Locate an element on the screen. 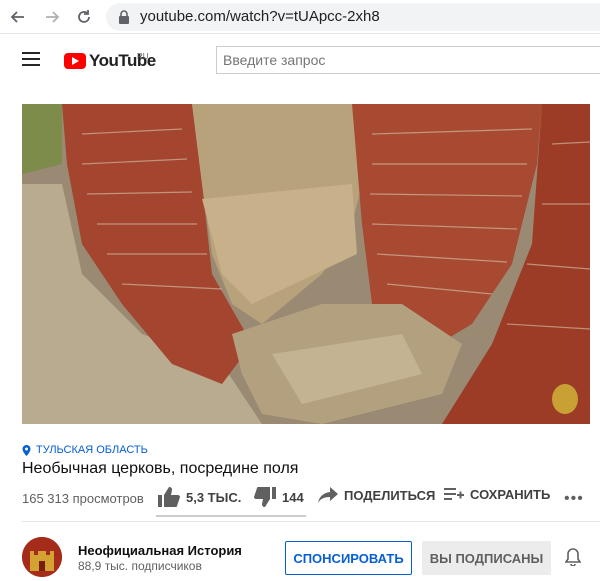 The height and width of the screenshot is (581, 600). view-count: 165 313 просмотров is located at coordinates (83, 498).